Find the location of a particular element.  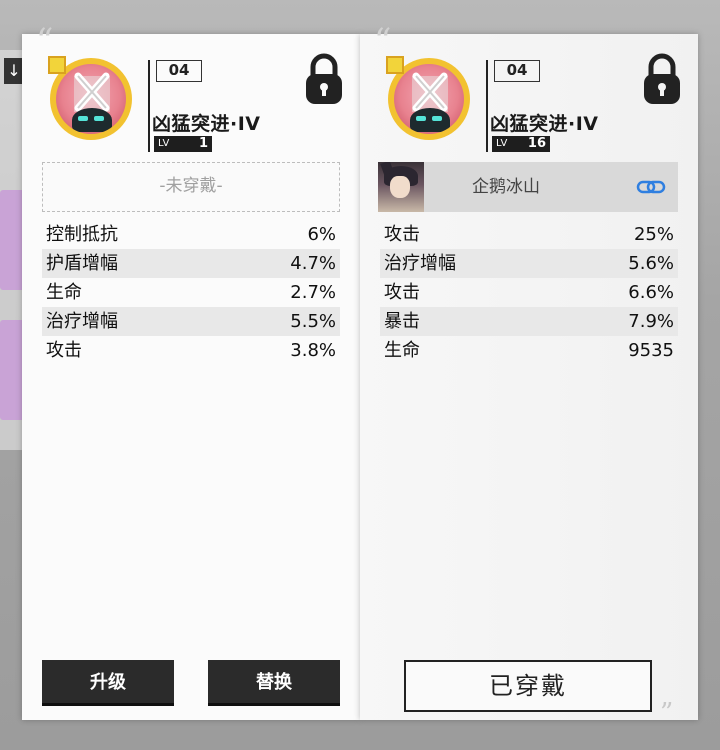

stat-row: 治疗增幅 5.5% is located at coordinates (191, 321).